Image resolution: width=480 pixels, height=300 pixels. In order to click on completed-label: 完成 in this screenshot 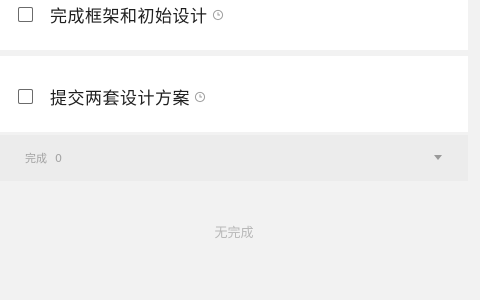, I will do `click(36, 158)`.